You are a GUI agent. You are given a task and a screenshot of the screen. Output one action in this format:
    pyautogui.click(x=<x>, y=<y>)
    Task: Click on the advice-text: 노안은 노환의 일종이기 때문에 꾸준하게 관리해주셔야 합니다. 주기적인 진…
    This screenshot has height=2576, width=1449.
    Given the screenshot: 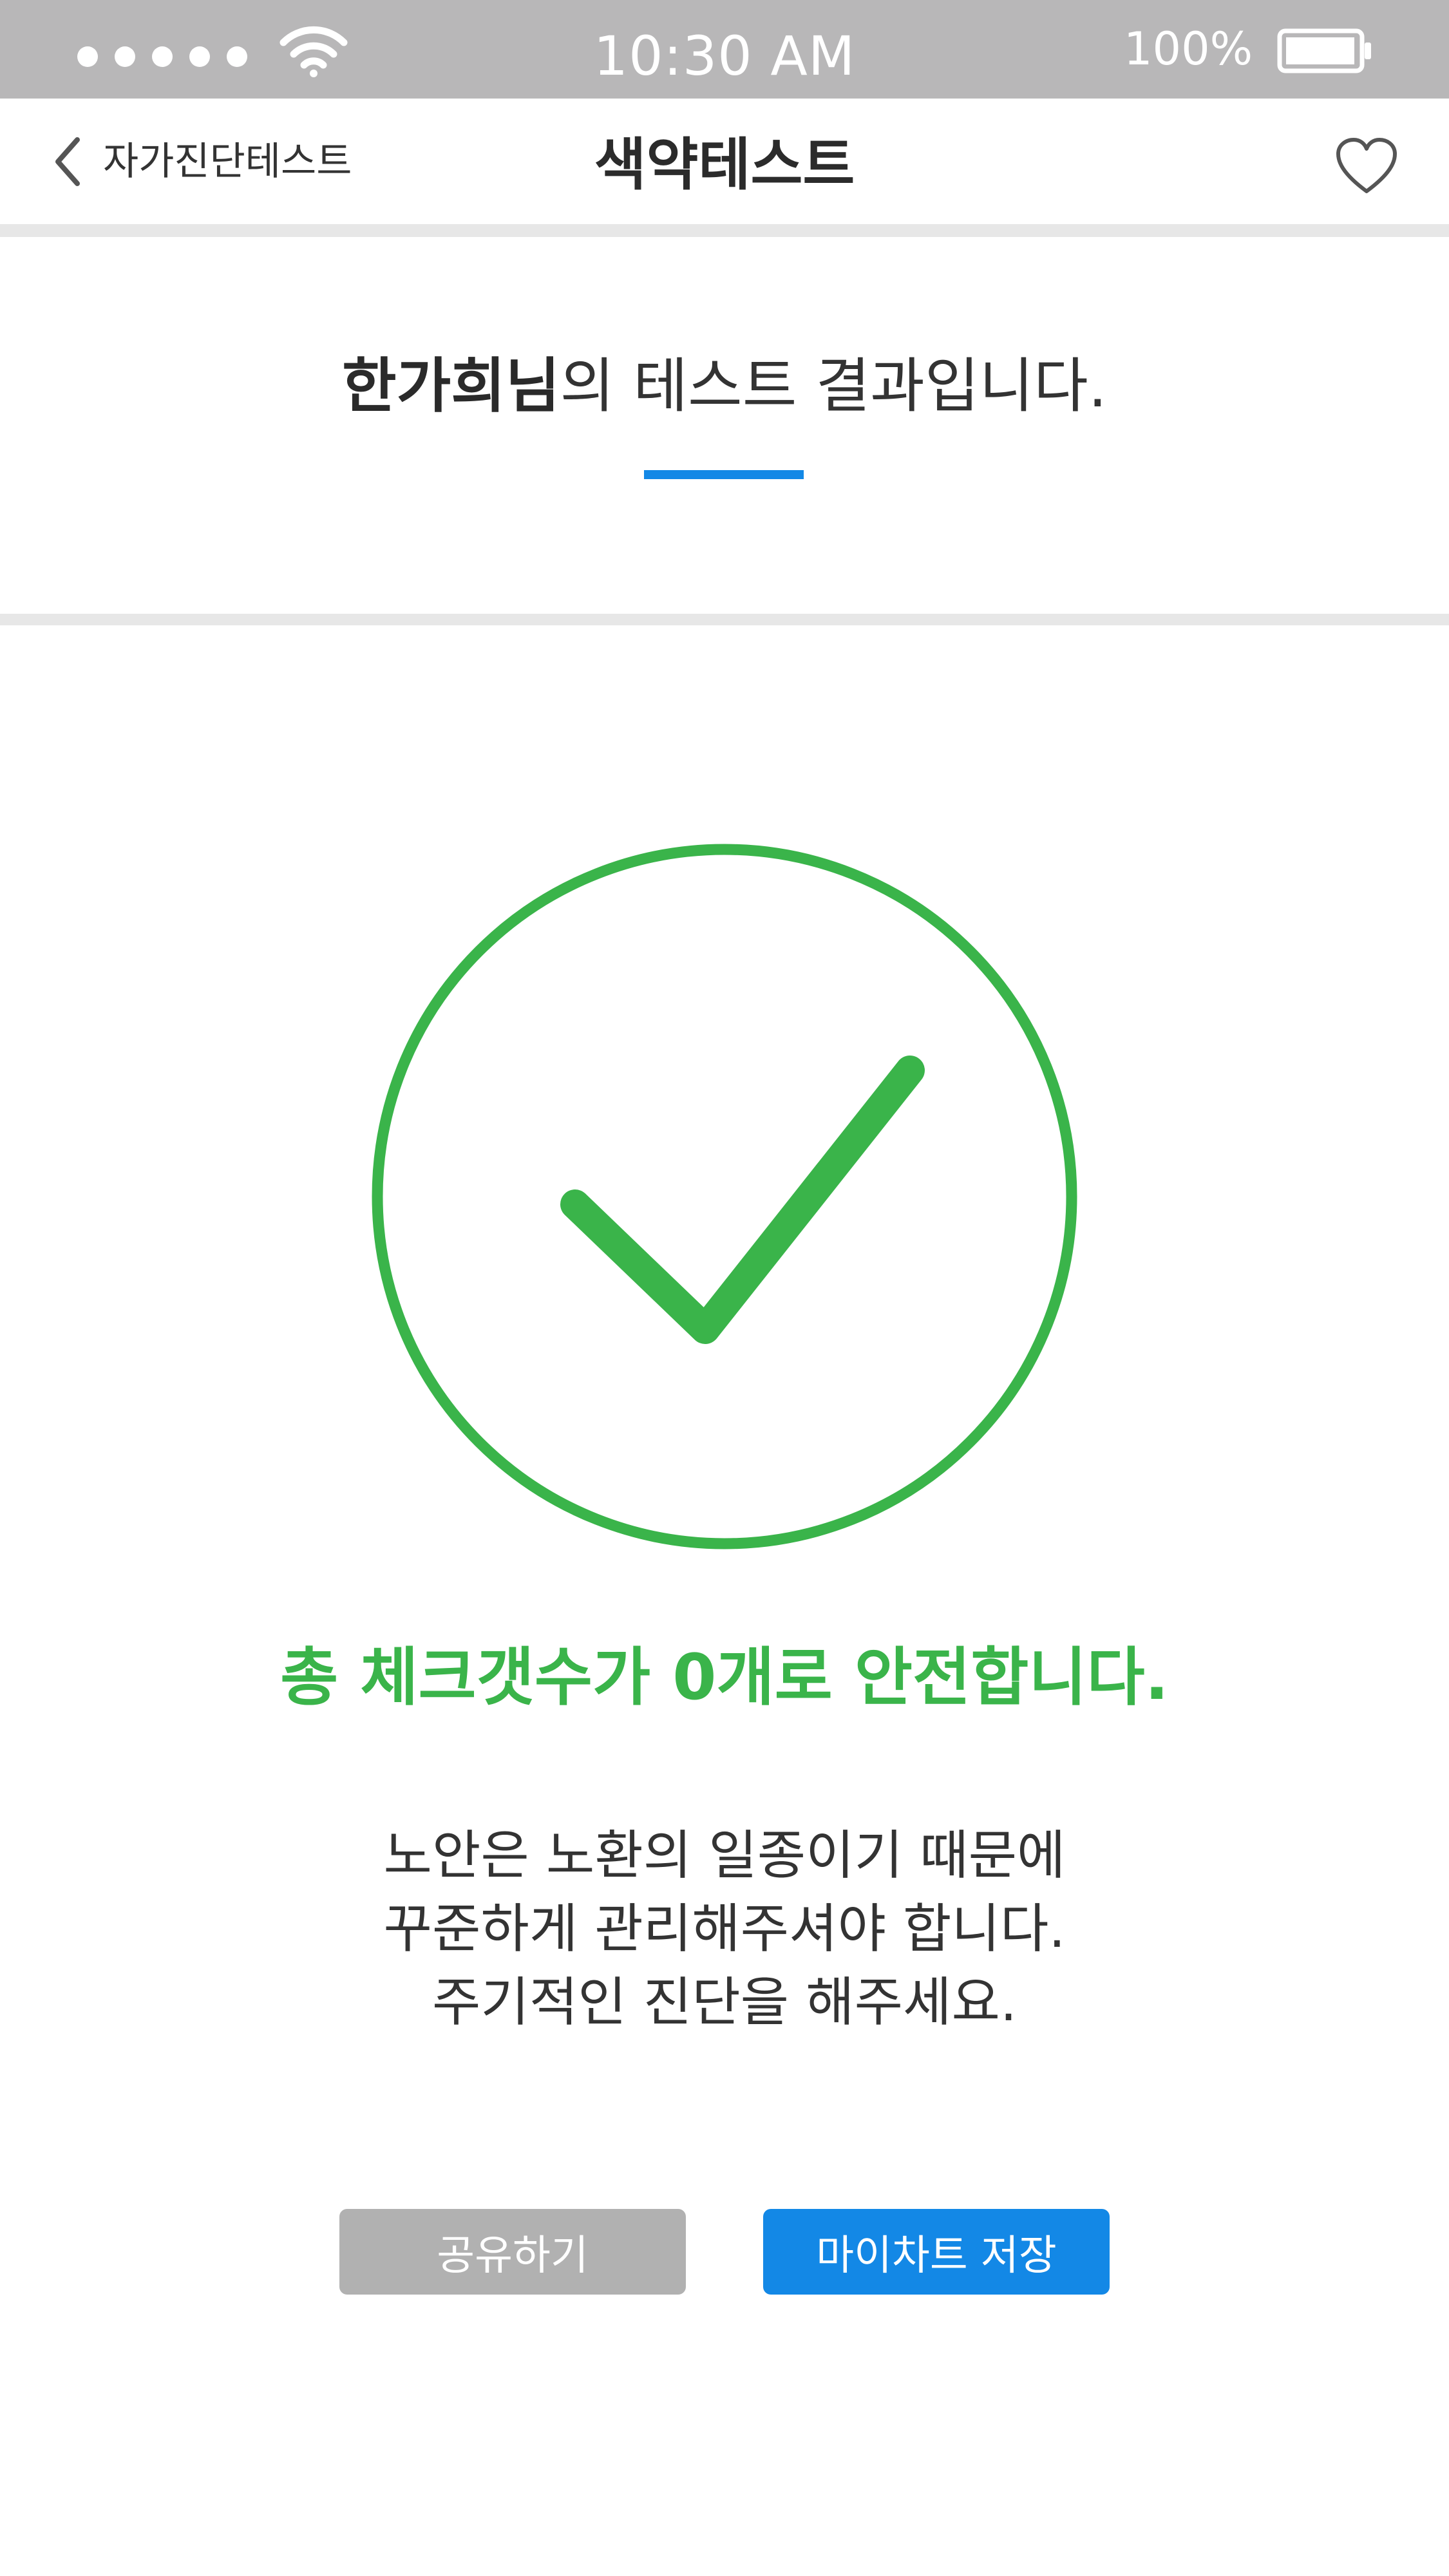 What is the action you would take?
    pyautogui.click(x=724, y=1929)
    